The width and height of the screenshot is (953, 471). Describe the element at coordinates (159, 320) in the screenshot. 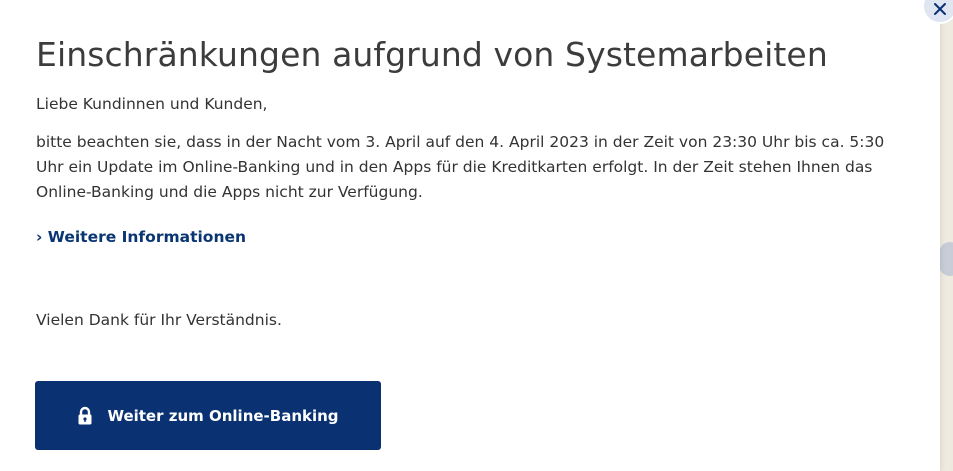

I see `modal-thanks-text: Vielen Dank für Ihr Verständnis.` at that location.